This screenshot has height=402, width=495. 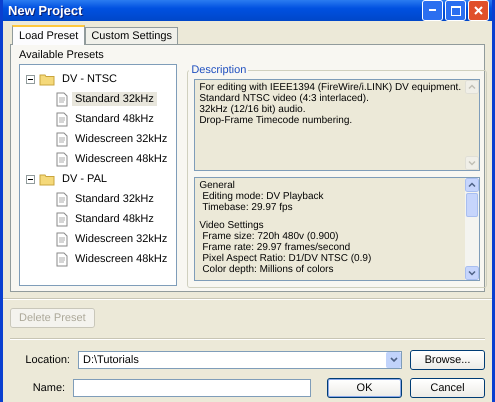 I want to click on ok-button: OK, so click(x=364, y=388).